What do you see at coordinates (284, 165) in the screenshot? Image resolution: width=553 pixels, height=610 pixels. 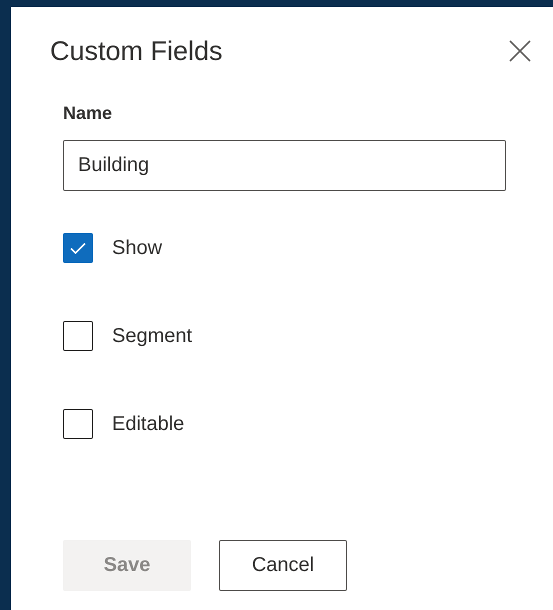 I see `name-input: Building` at bounding box center [284, 165].